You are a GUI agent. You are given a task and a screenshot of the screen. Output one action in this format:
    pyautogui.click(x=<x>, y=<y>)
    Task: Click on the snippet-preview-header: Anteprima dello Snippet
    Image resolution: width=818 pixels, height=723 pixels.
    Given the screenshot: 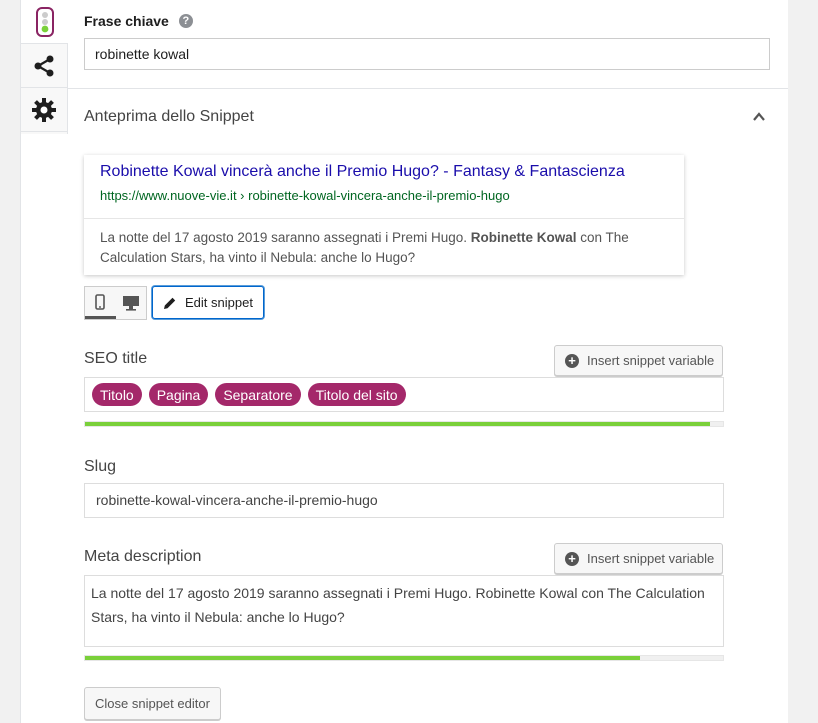 What is the action you would take?
    pyautogui.click(x=169, y=117)
    